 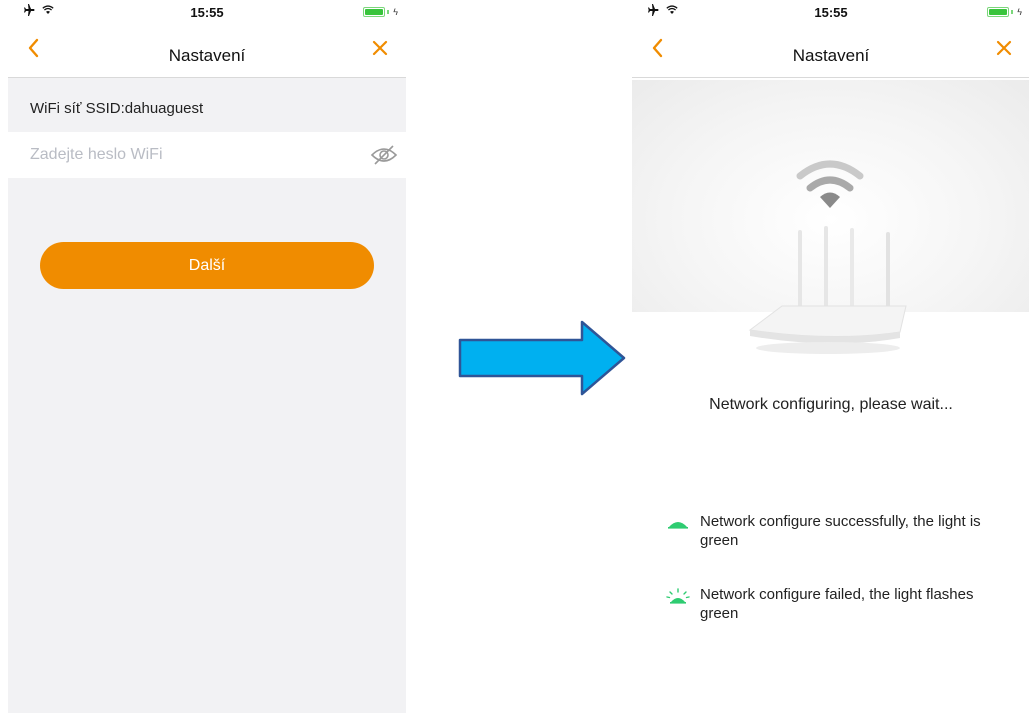 I want to click on green-lamp-steady-icon, so click(x=678, y=525).